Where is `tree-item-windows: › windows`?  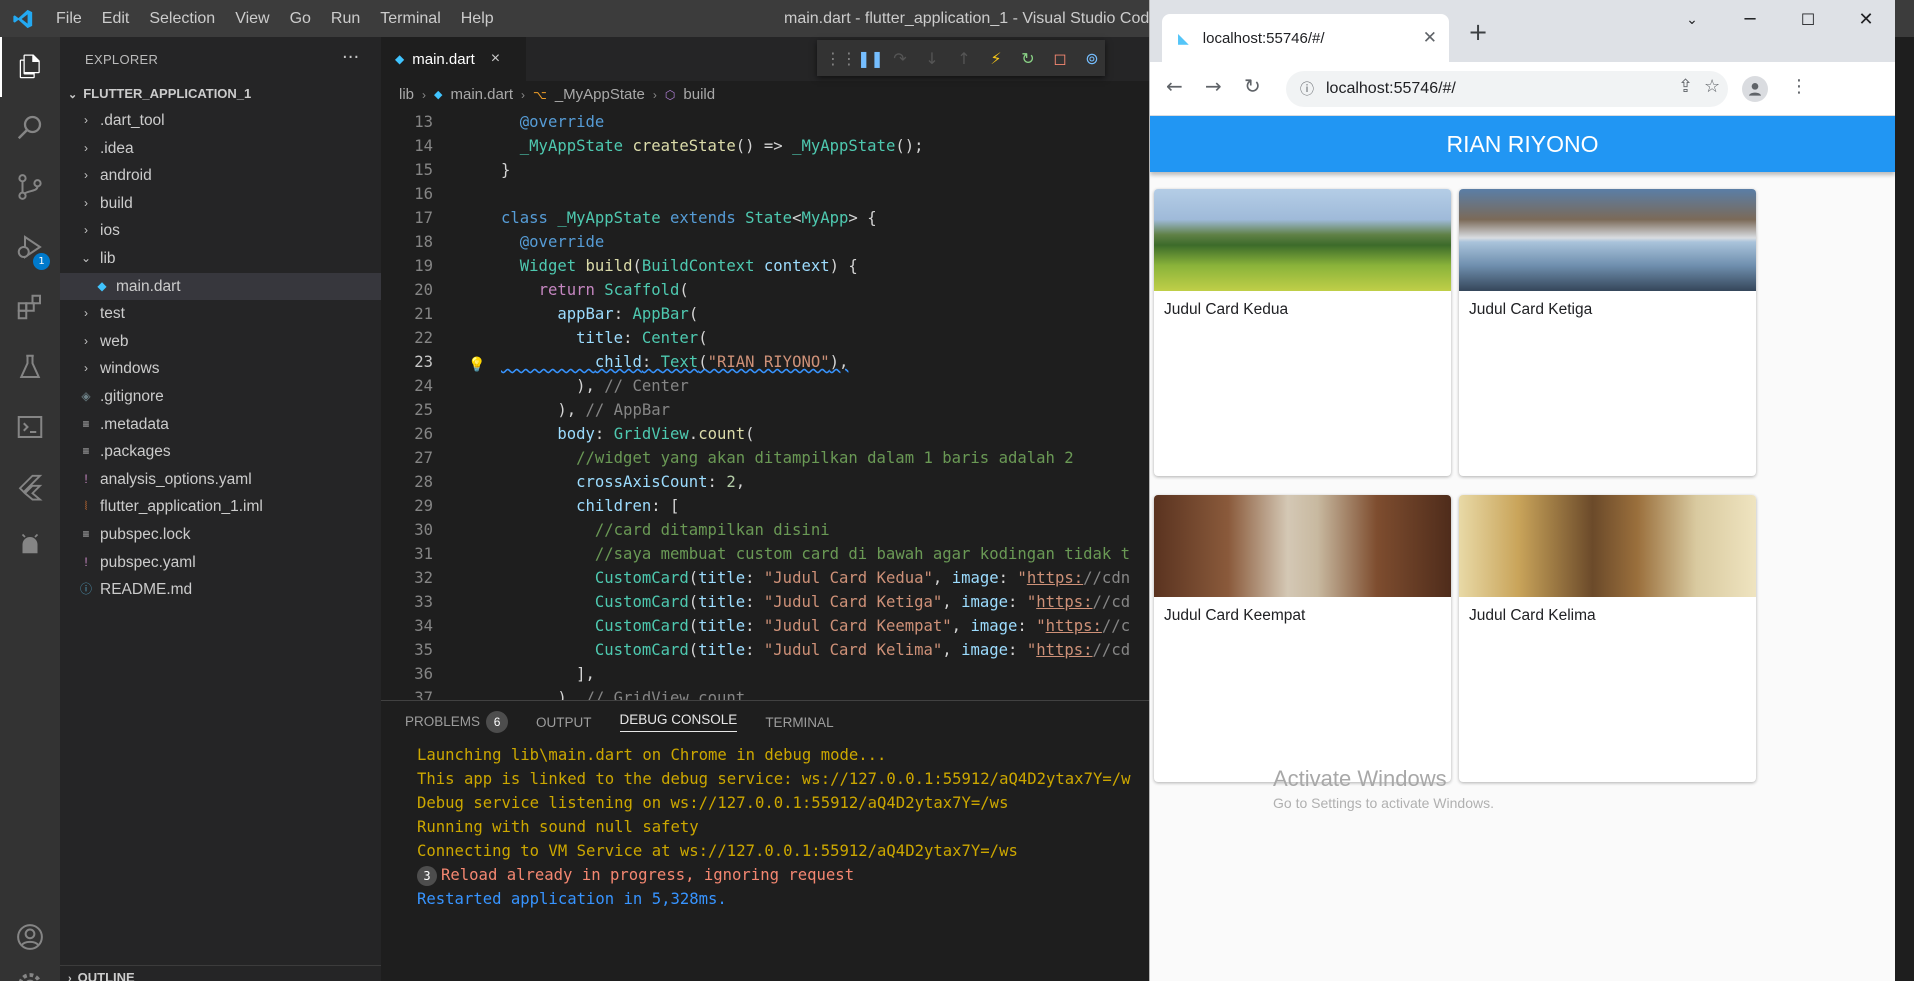 tree-item-windows: › windows is located at coordinates (220, 369).